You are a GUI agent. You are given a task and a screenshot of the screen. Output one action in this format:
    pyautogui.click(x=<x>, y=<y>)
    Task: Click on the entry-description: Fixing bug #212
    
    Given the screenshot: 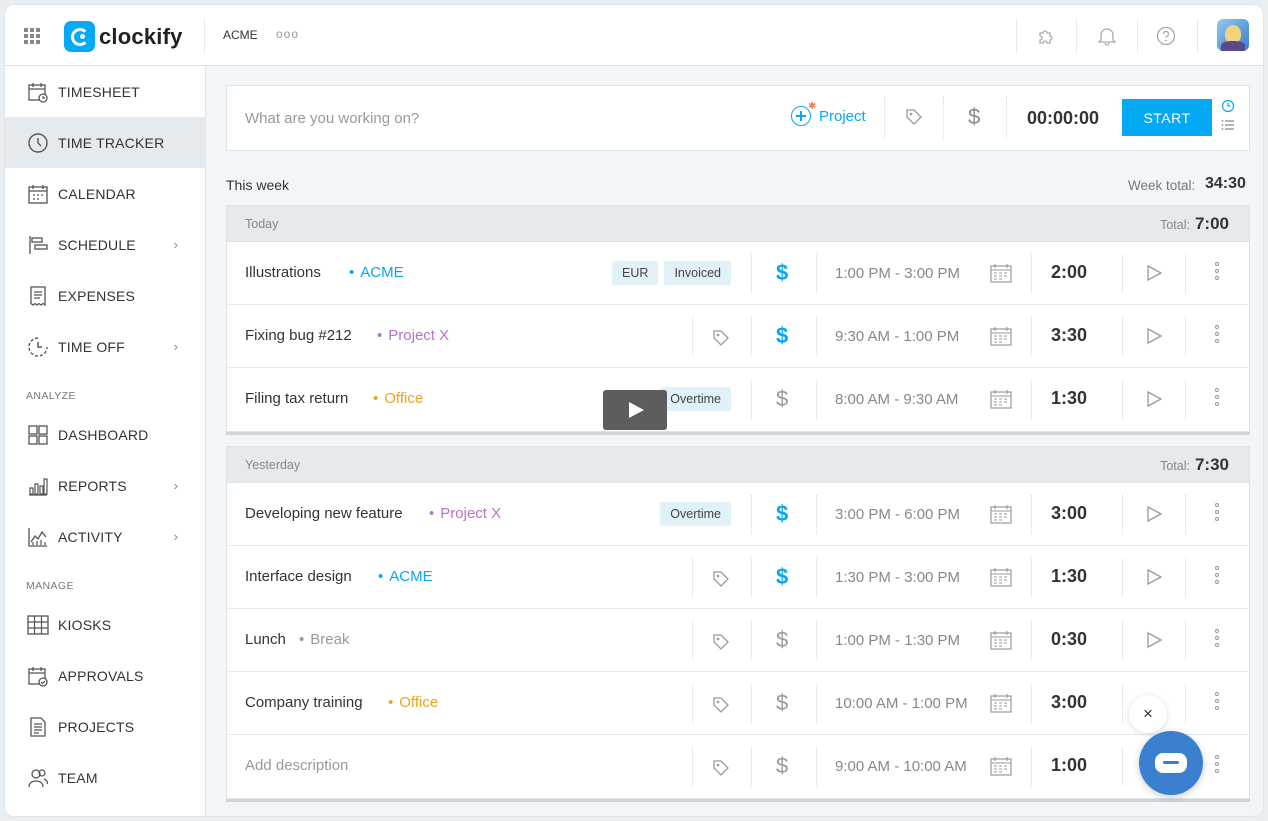 What is the action you would take?
    pyautogui.click(x=298, y=335)
    